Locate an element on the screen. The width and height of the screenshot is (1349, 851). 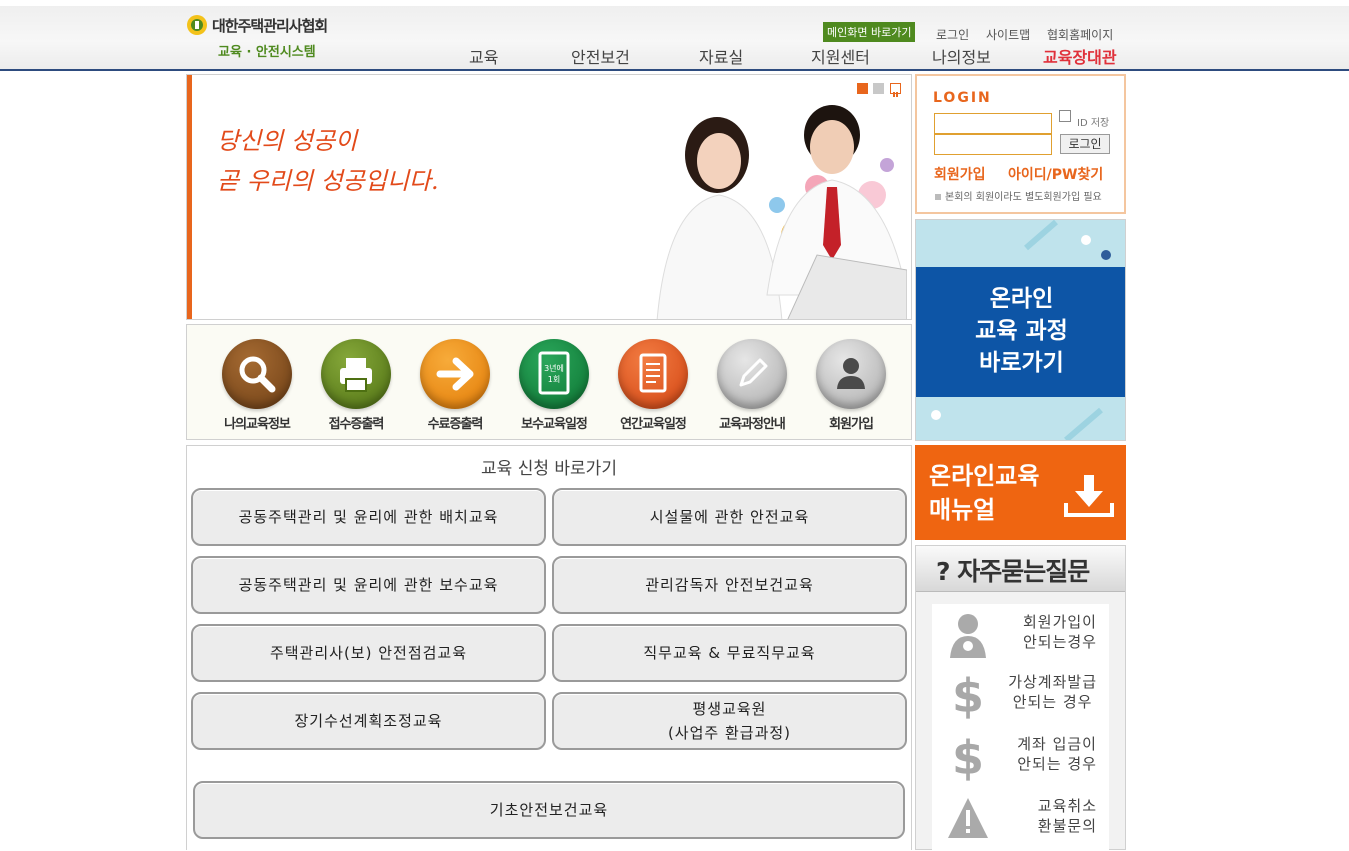
quick-label: 접수증출력 is located at coordinates (356, 424).